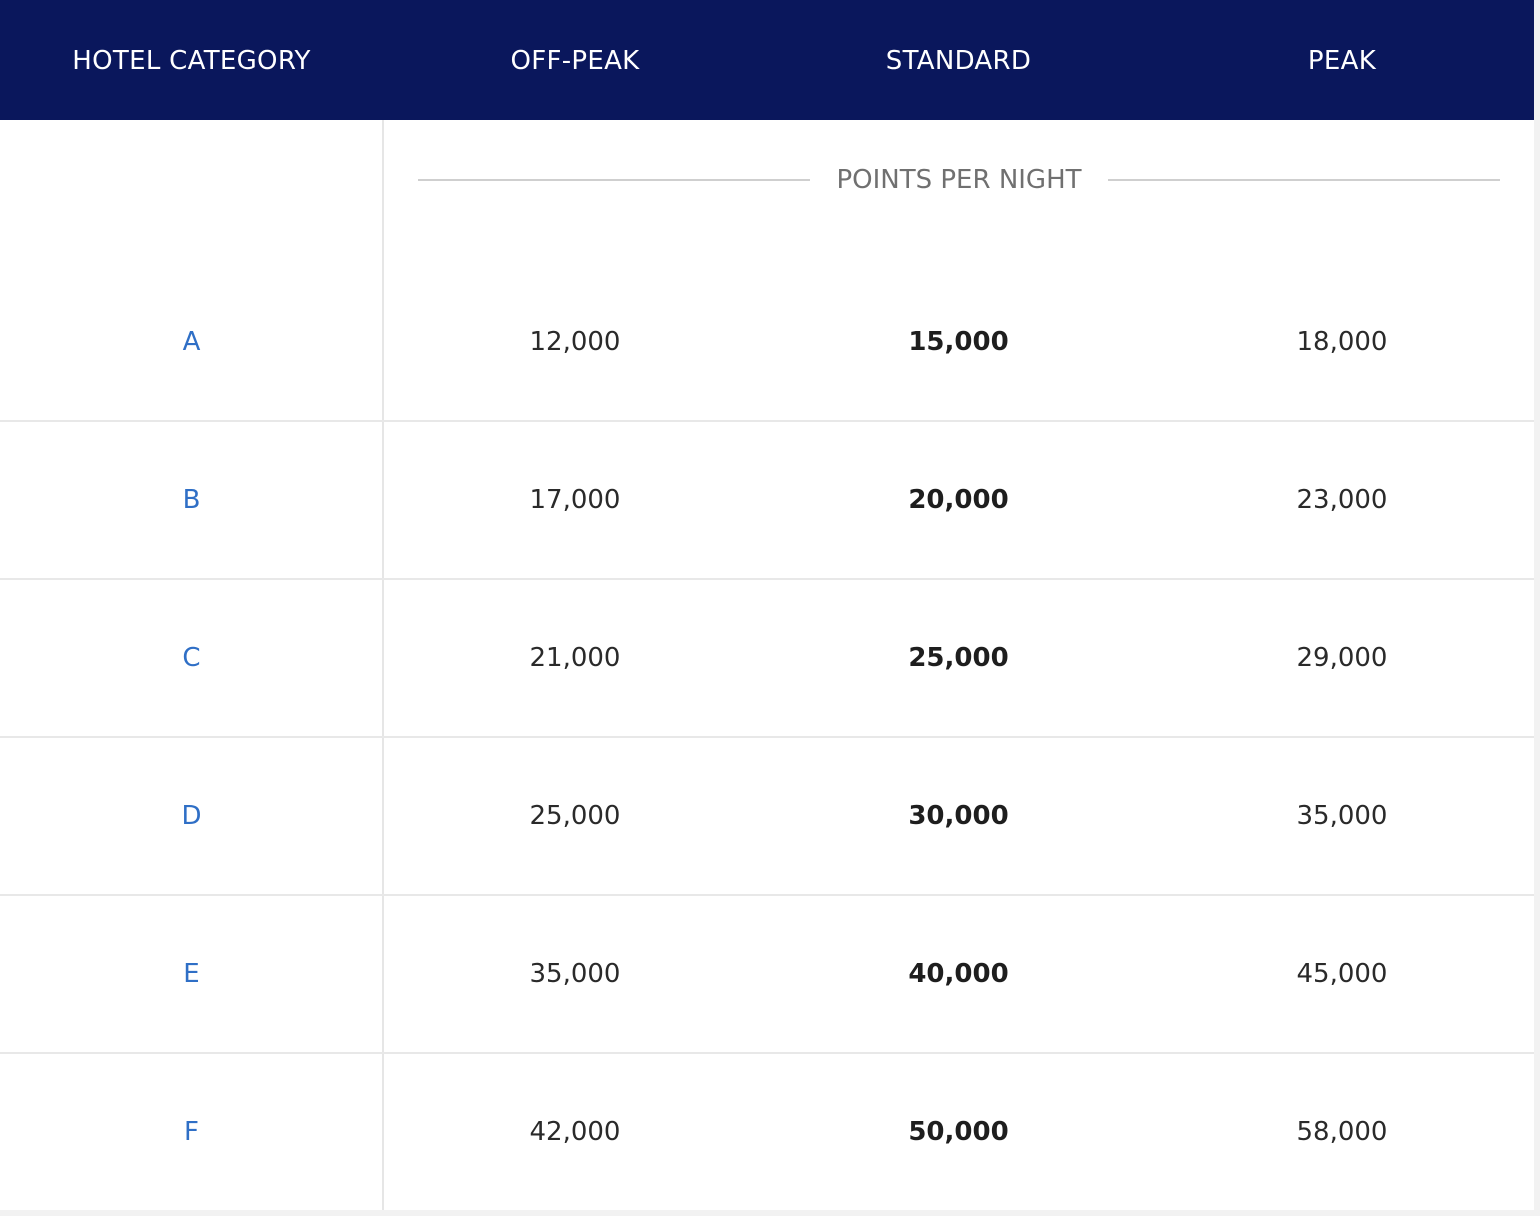 This screenshot has height=1216, width=1540. What do you see at coordinates (958, 500) in the screenshot?
I see `standard-value: 20,000` at bounding box center [958, 500].